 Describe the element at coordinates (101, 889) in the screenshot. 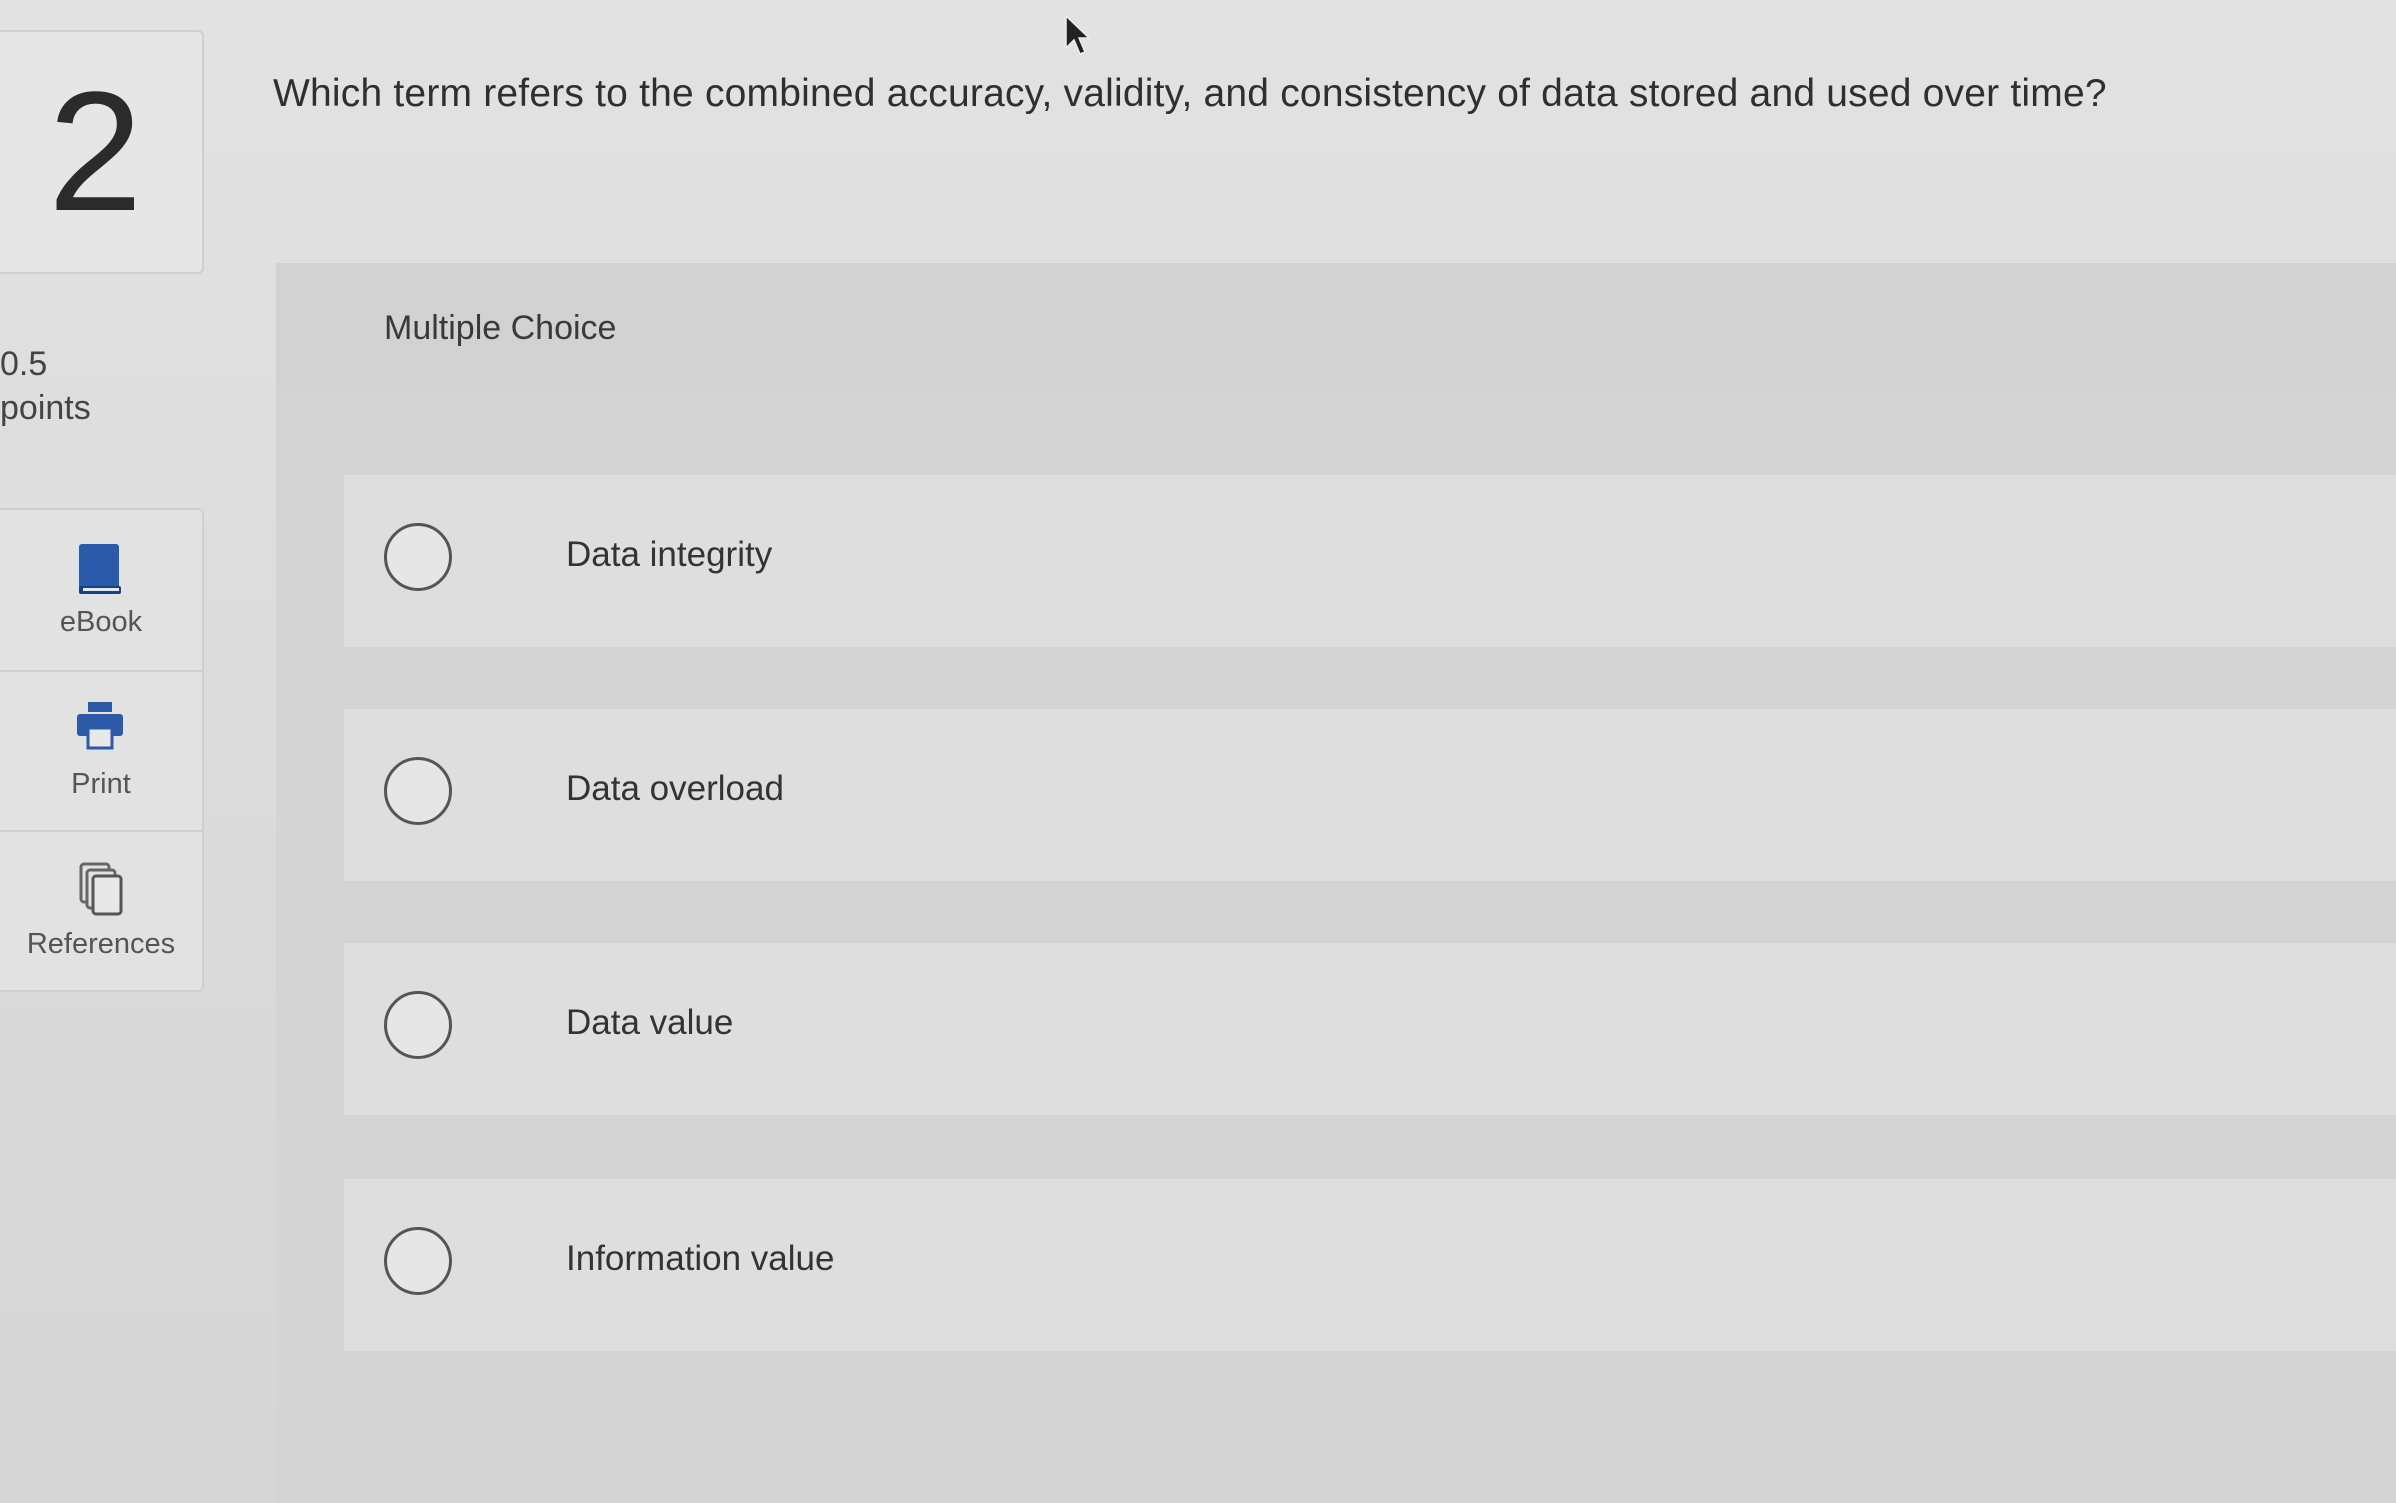

I see `documents-icon` at that location.